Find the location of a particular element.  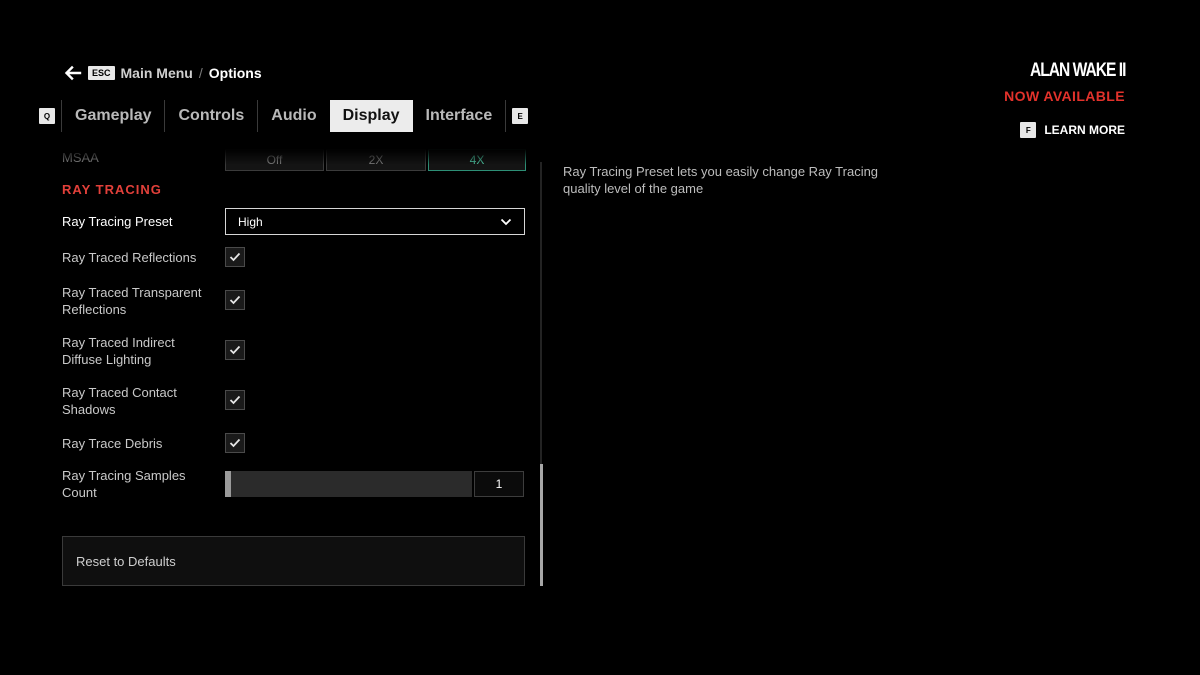

scrollbar-thumb is located at coordinates (541, 525).